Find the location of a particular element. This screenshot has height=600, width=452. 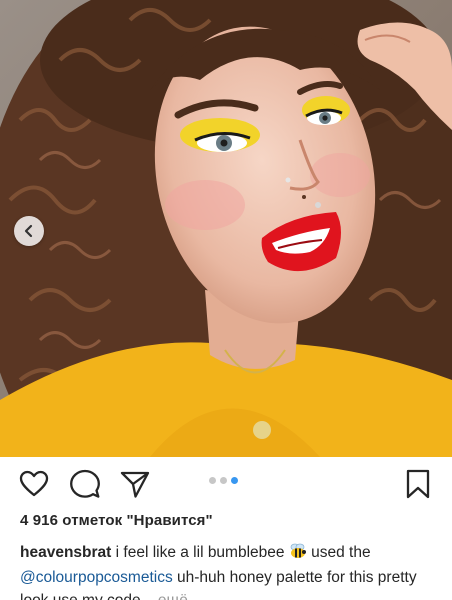

save-button is located at coordinates (418, 484).